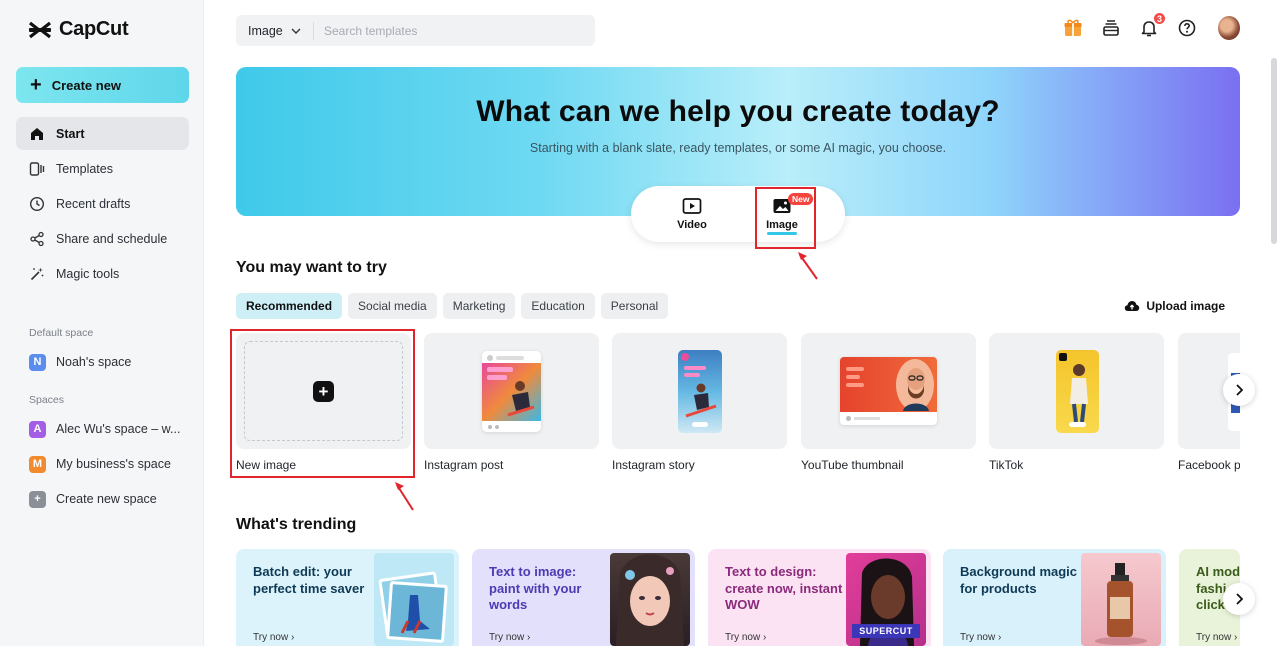 The width and height of the screenshot is (1280, 646). I want to click on search-bar: Image, so click(415, 30).